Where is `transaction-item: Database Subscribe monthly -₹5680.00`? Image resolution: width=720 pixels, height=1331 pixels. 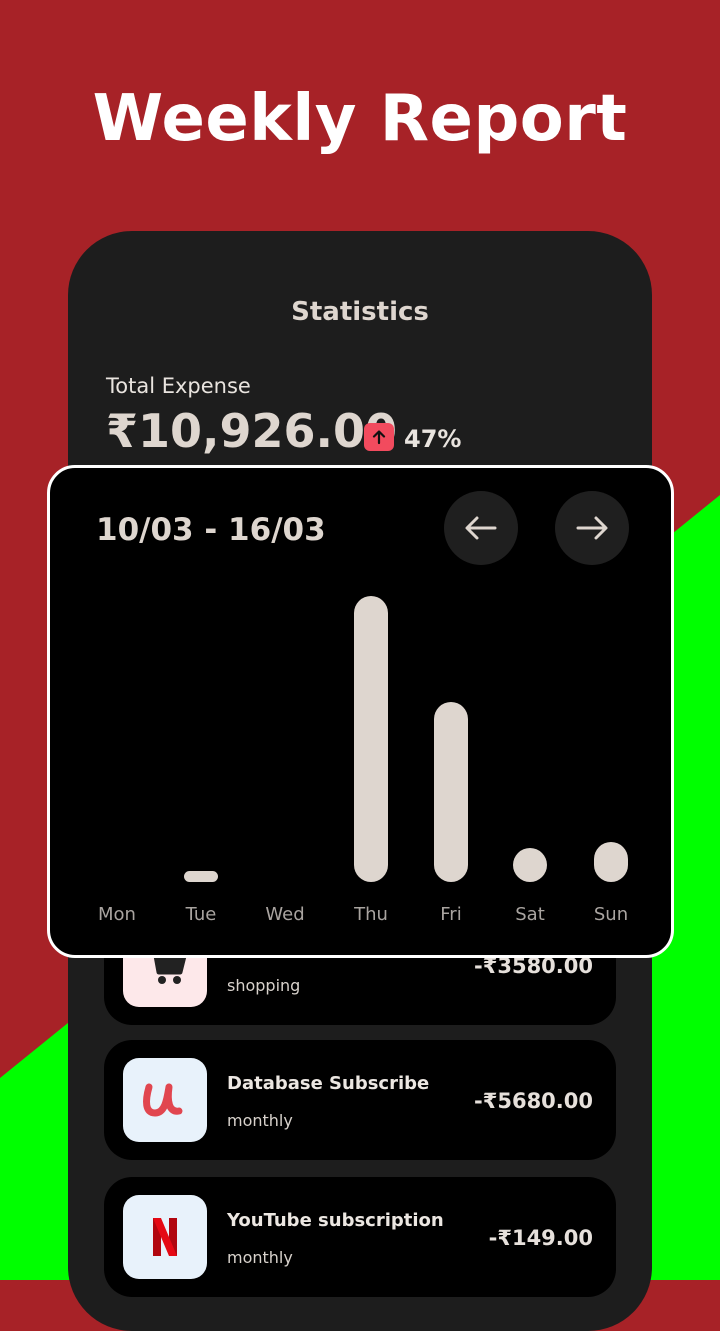
transaction-item: Database Subscribe monthly -₹5680.00 is located at coordinates (360, 1100).